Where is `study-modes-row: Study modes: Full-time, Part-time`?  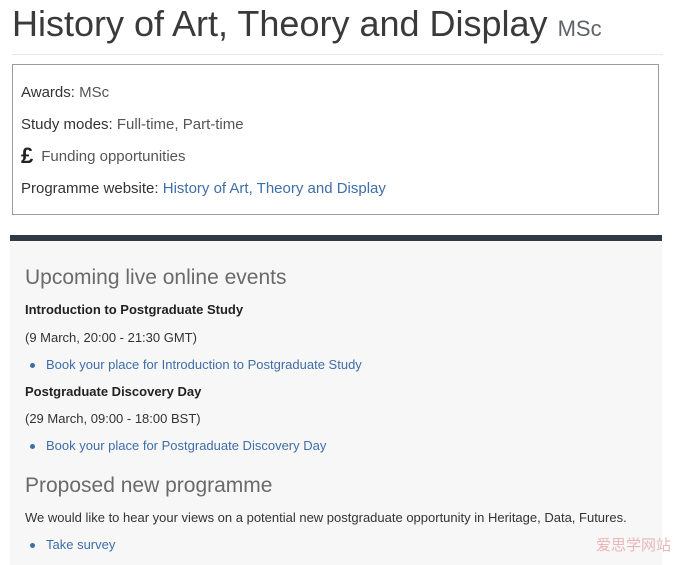 study-modes-row: Study modes: Full-time, Part-time is located at coordinates (132, 125).